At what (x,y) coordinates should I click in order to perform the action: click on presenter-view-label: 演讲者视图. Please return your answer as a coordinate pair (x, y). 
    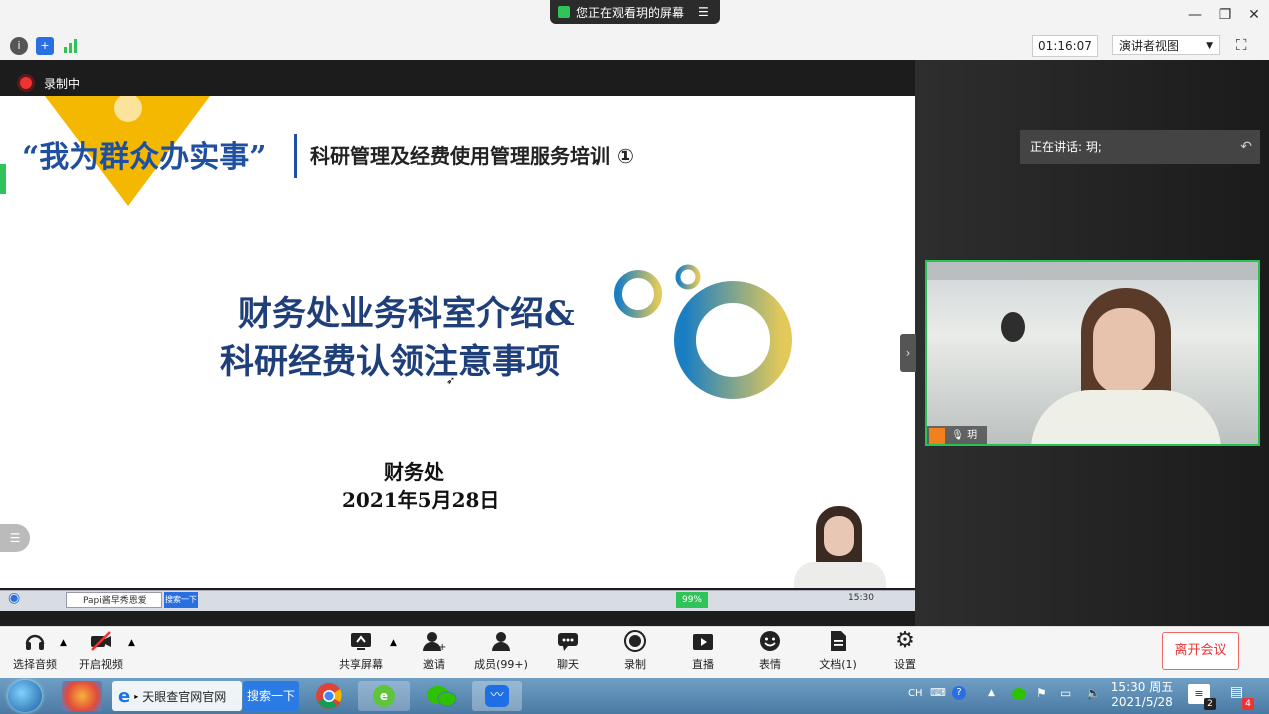
    Looking at the image, I should click on (1149, 46).